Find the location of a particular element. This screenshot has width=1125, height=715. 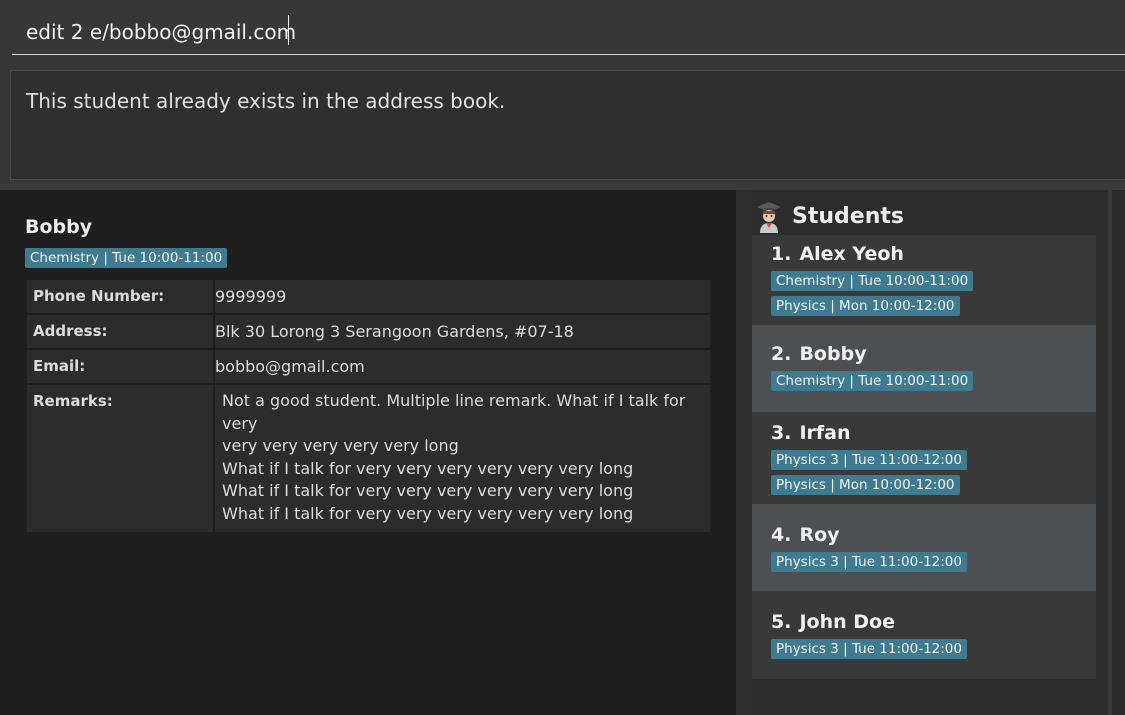

student-index: 1. is located at coordinates (781, 254).